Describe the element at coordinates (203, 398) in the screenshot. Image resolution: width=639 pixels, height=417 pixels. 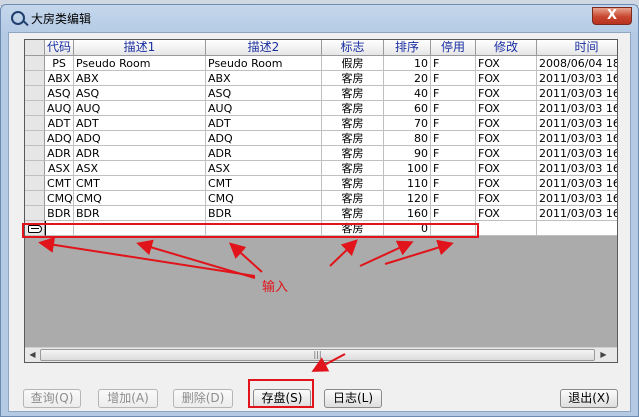
I see `delete-button: 删除(D)` at that location.